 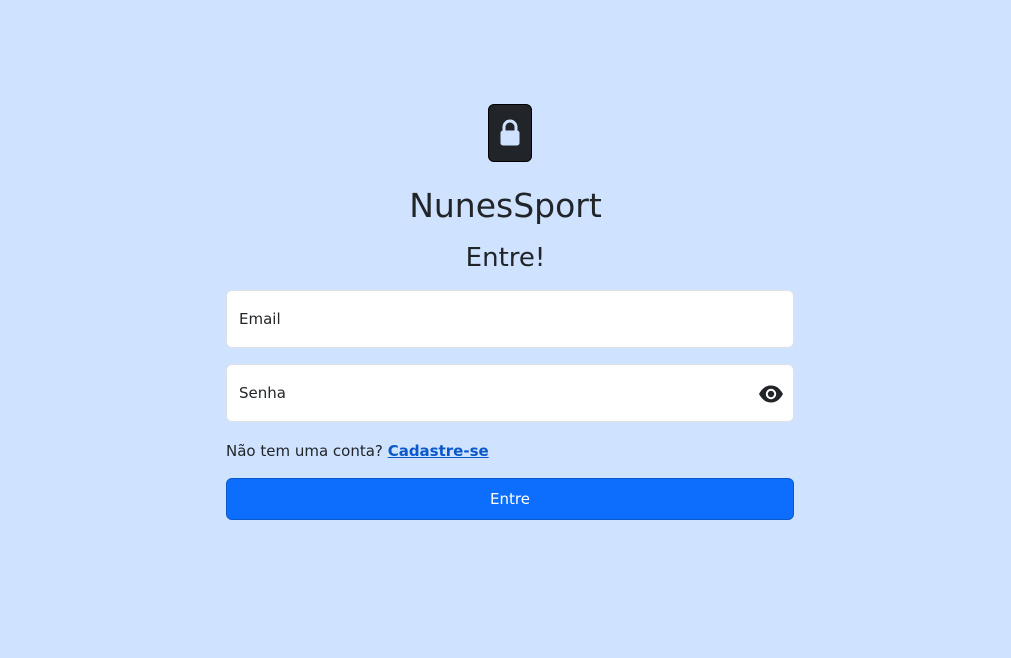 I want to click on login-heading: Entre!, so click(x=505, y=258).